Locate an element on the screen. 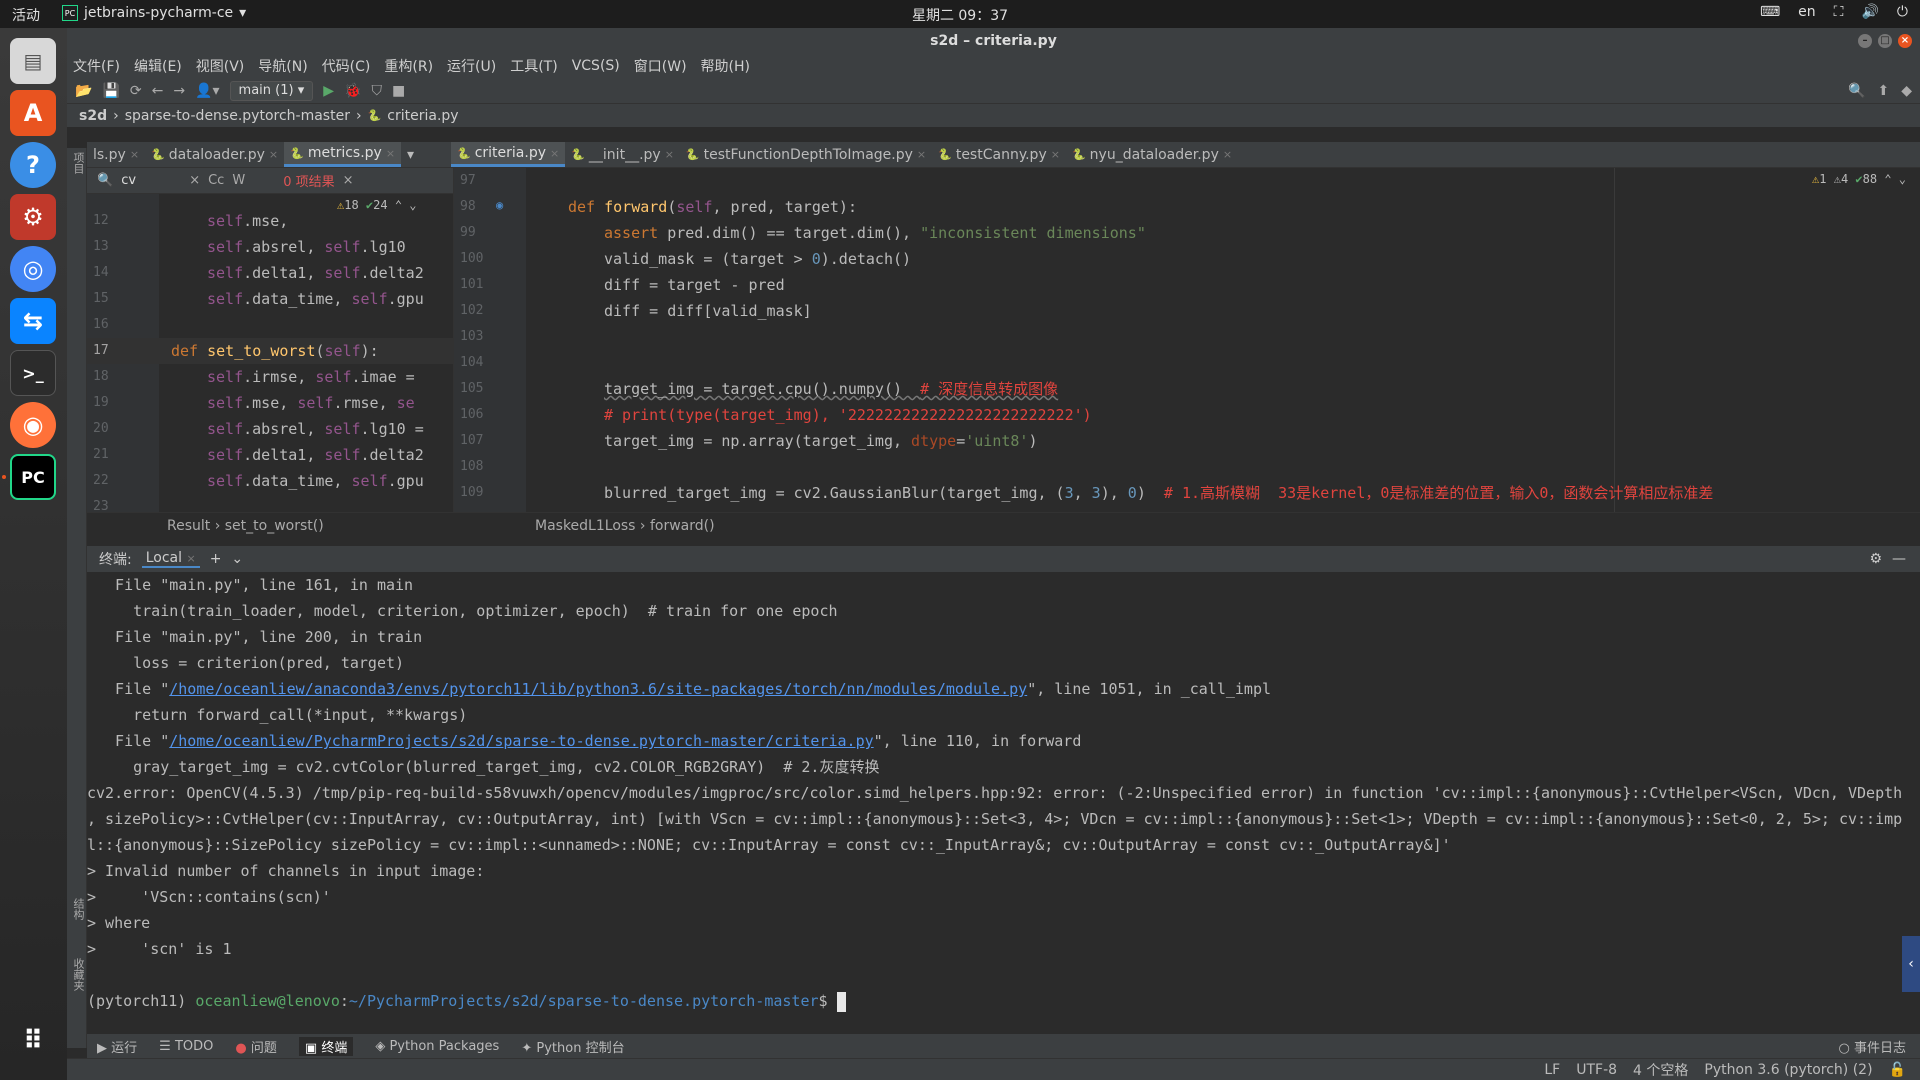  clear-icon: × is located at coordinates (194, 180).